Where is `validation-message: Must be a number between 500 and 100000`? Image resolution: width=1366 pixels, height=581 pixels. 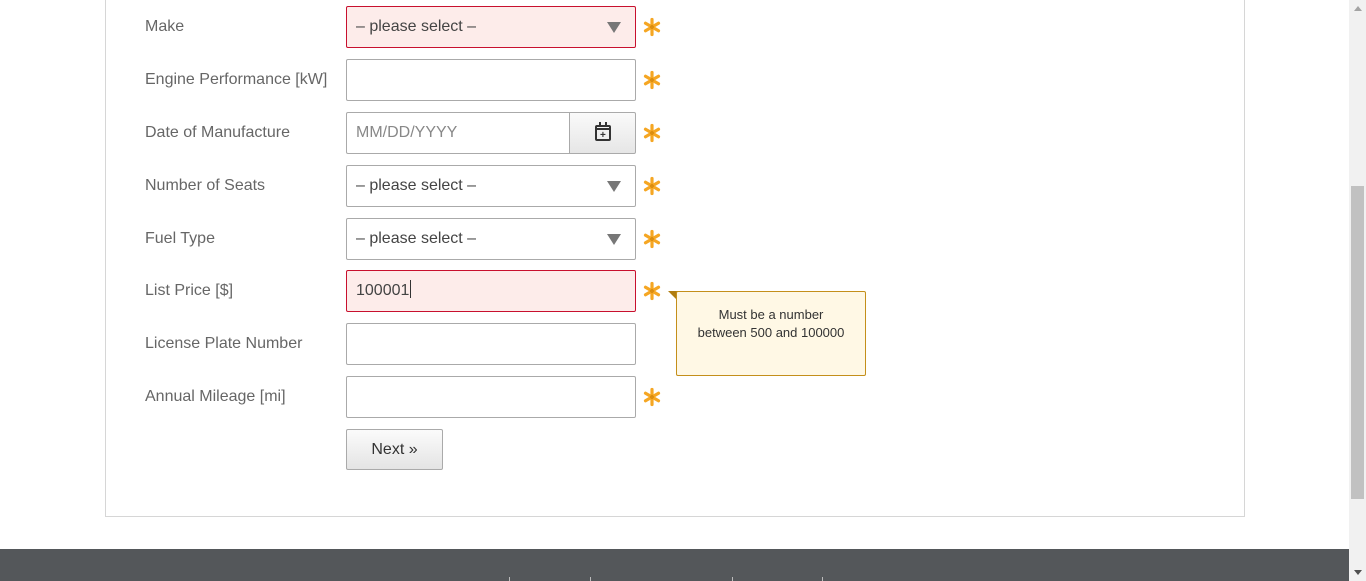 validation-message: Must be a number between 500 and 100000 is located at coordinates (771, 323).